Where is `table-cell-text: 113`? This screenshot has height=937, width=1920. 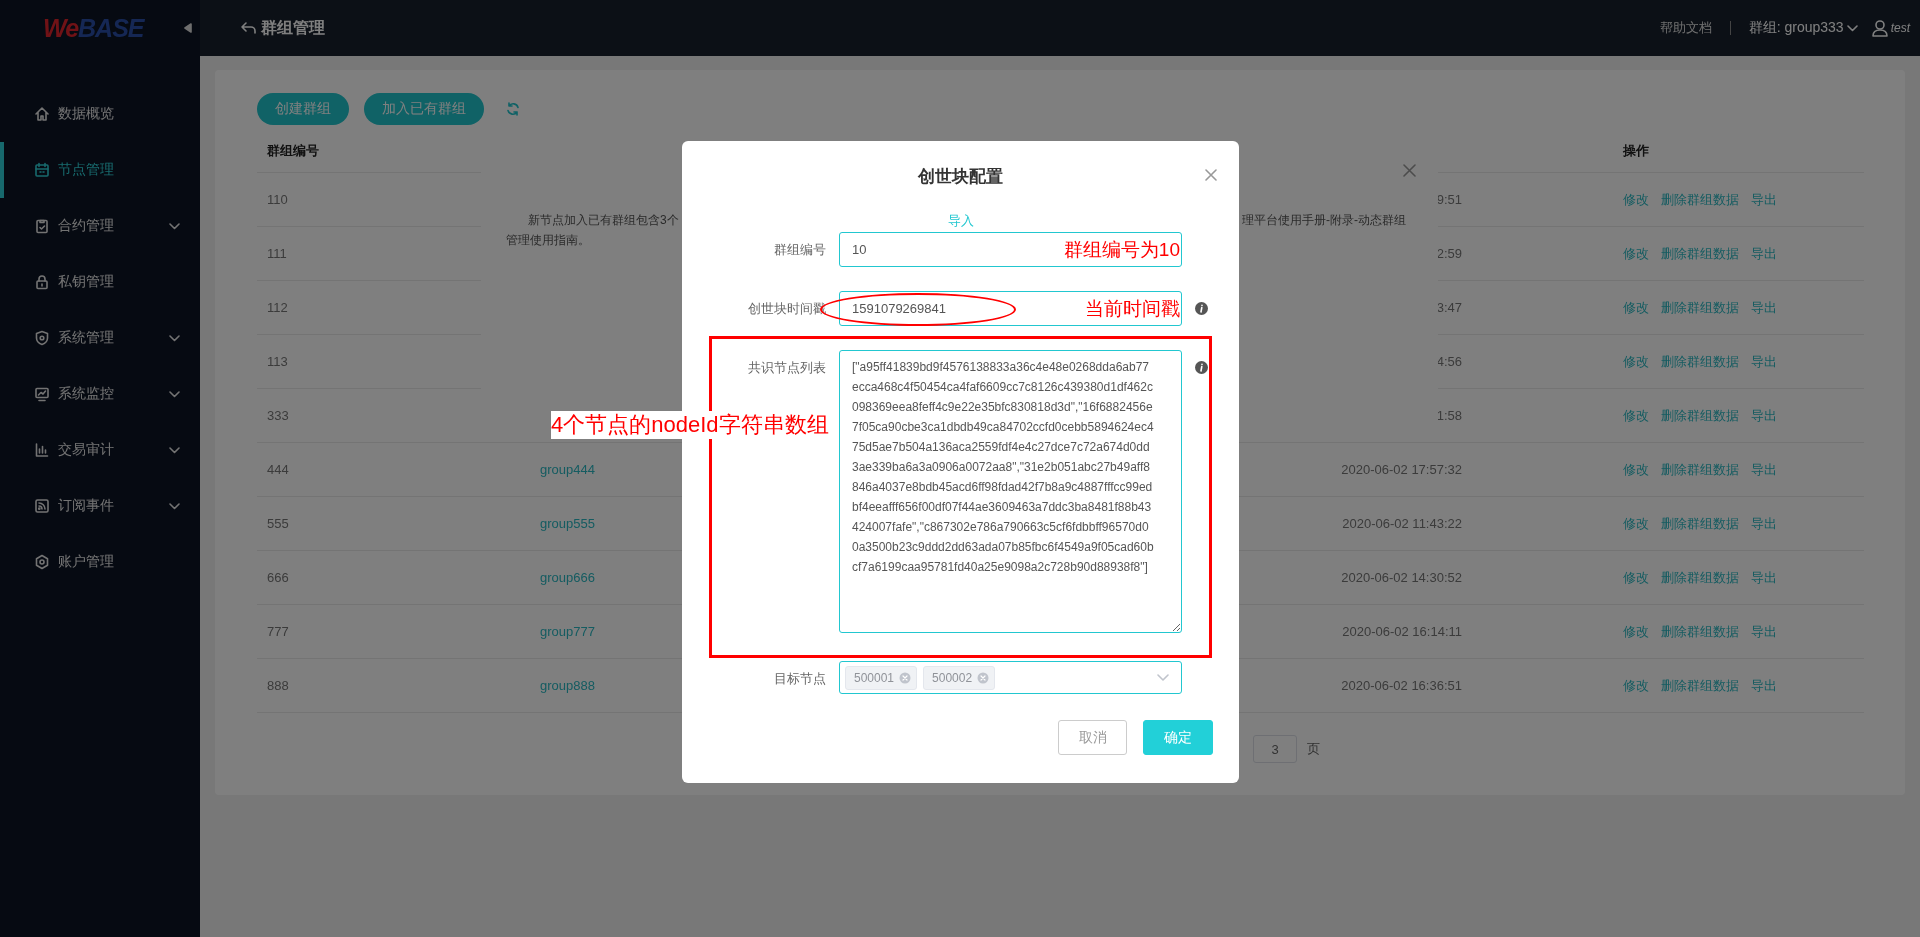
table-cell-text: 113 is located at coordinates (277, 361).